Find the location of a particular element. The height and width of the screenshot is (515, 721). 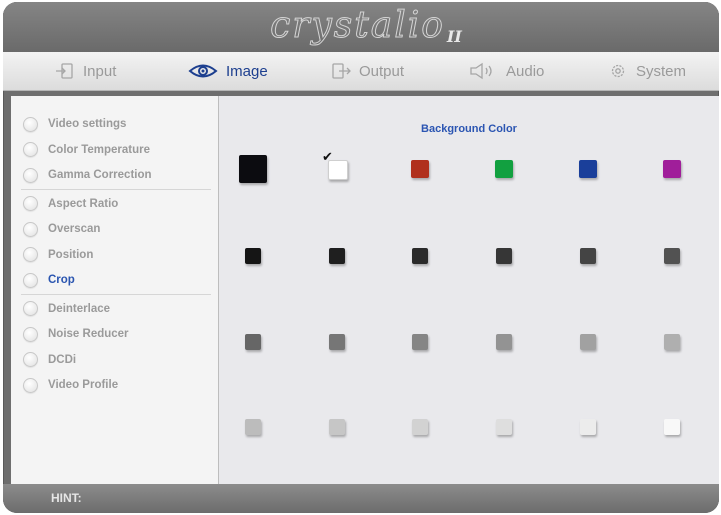

tab-image: Image is located at coordinates (228, 71).